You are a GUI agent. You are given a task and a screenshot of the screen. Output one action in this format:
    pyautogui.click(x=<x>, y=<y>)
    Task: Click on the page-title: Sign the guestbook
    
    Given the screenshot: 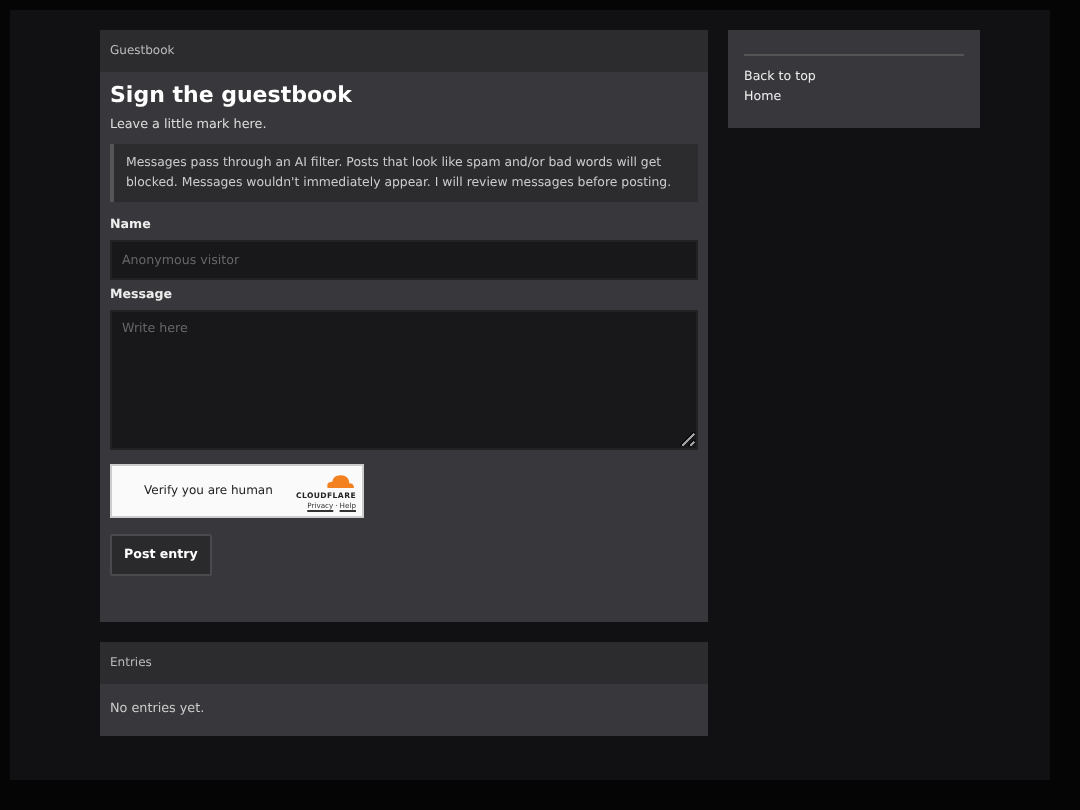 What is the action you would take?
    pyautogui.click(x=232, y=95)
    